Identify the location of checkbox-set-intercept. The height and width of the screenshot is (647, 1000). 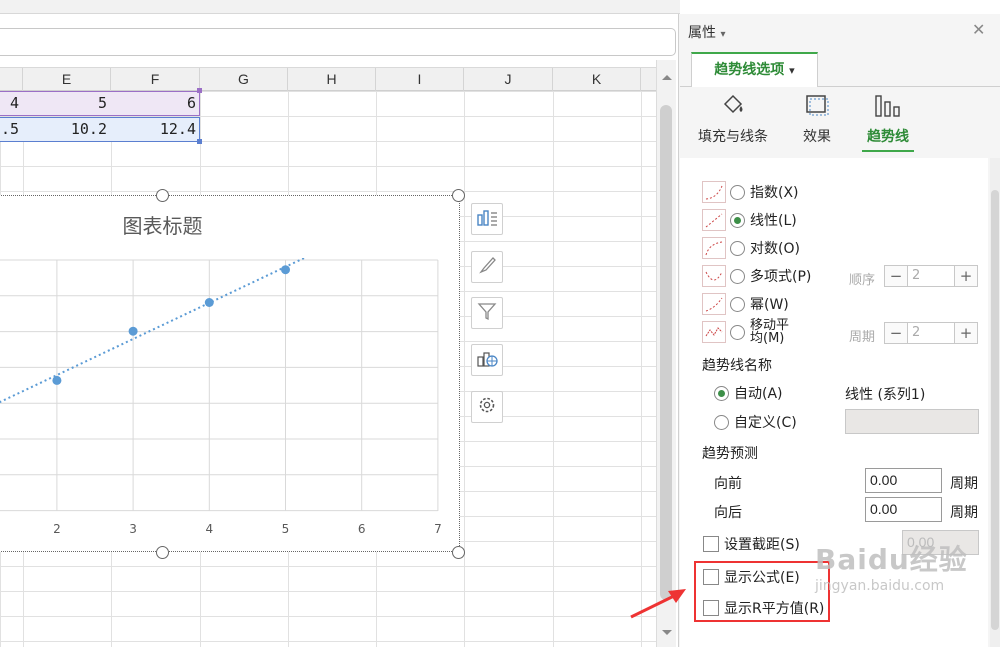
(711, 544).